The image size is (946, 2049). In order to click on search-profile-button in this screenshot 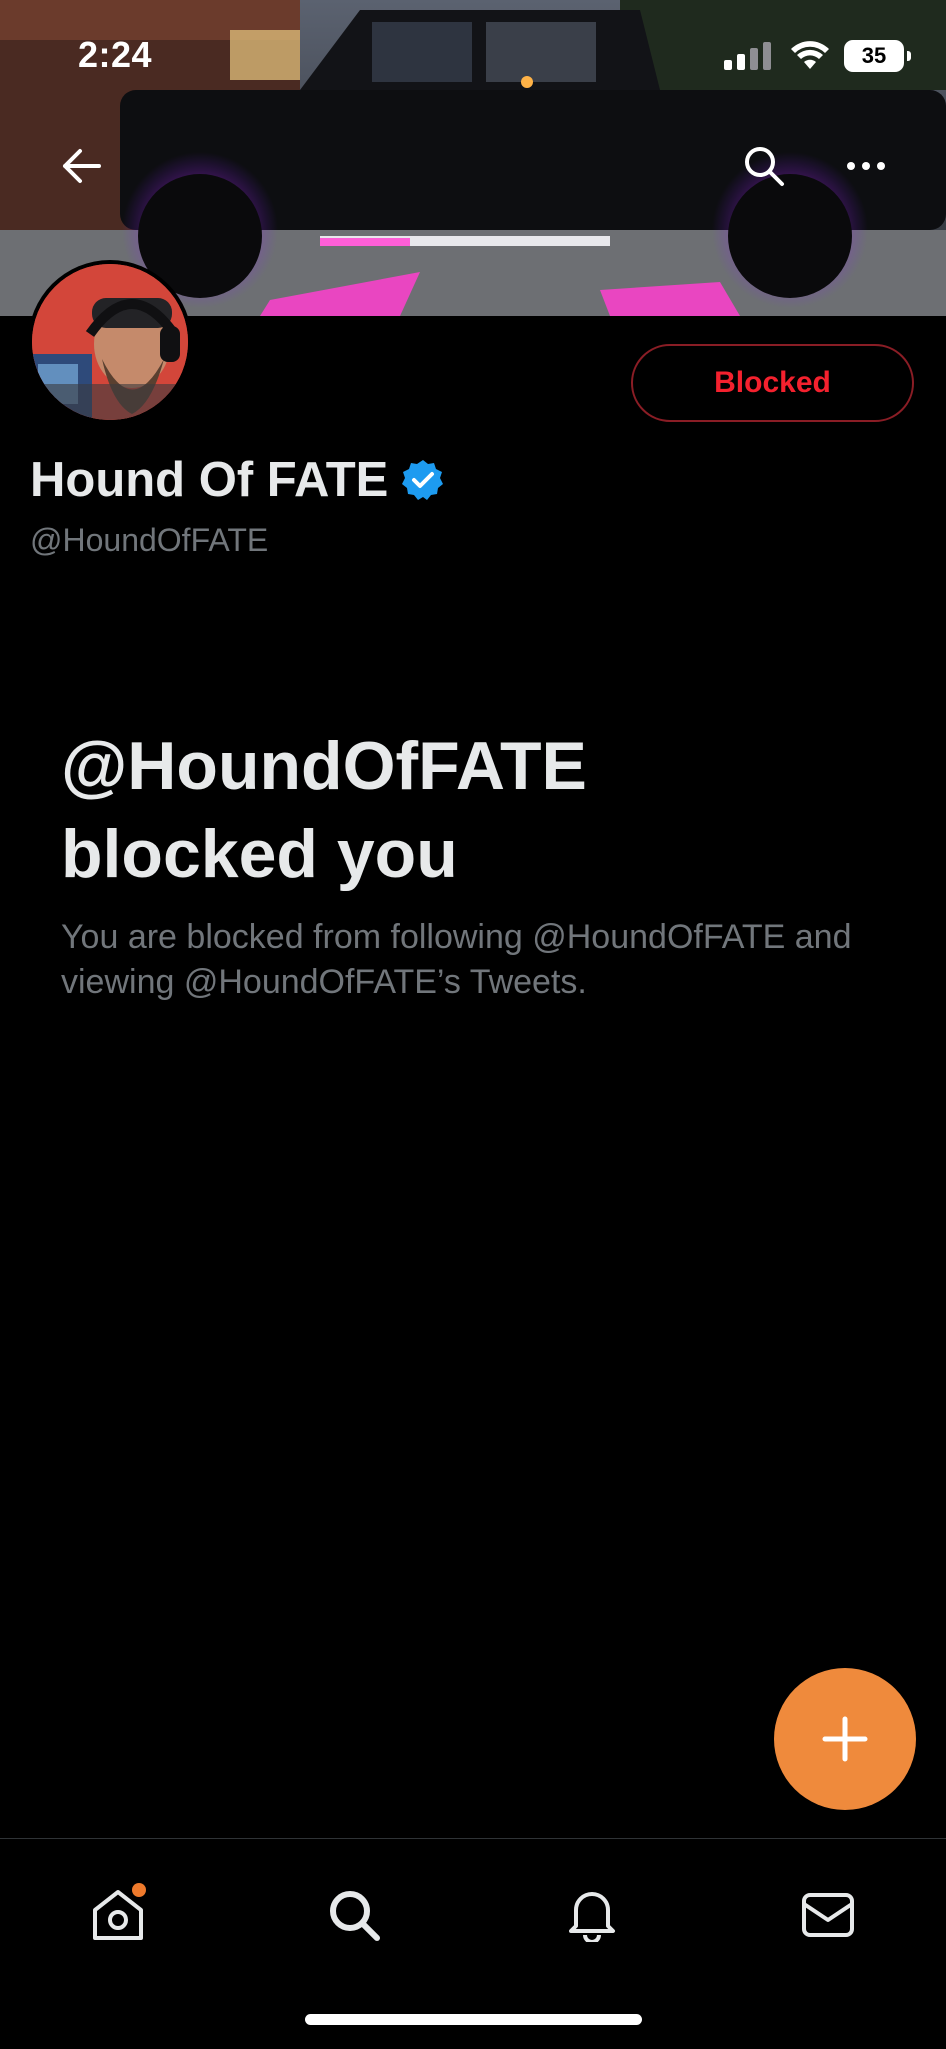, I will do `click(764, 166)`.